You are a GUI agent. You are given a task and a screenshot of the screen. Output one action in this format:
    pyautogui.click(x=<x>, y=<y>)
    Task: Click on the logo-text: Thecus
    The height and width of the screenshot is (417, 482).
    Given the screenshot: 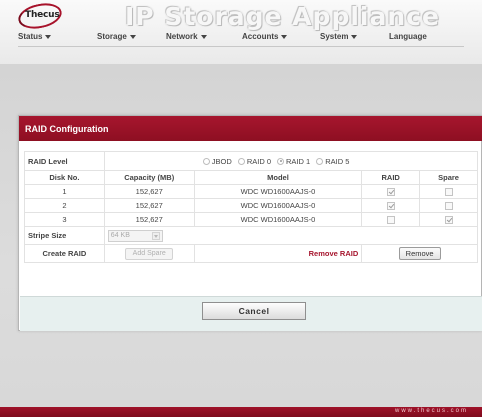 What is the action you would take?
    pyautogui.click(x=42, y=15)
    